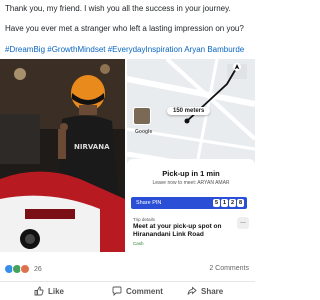  I want to click on share-icon, so click(192, 290).